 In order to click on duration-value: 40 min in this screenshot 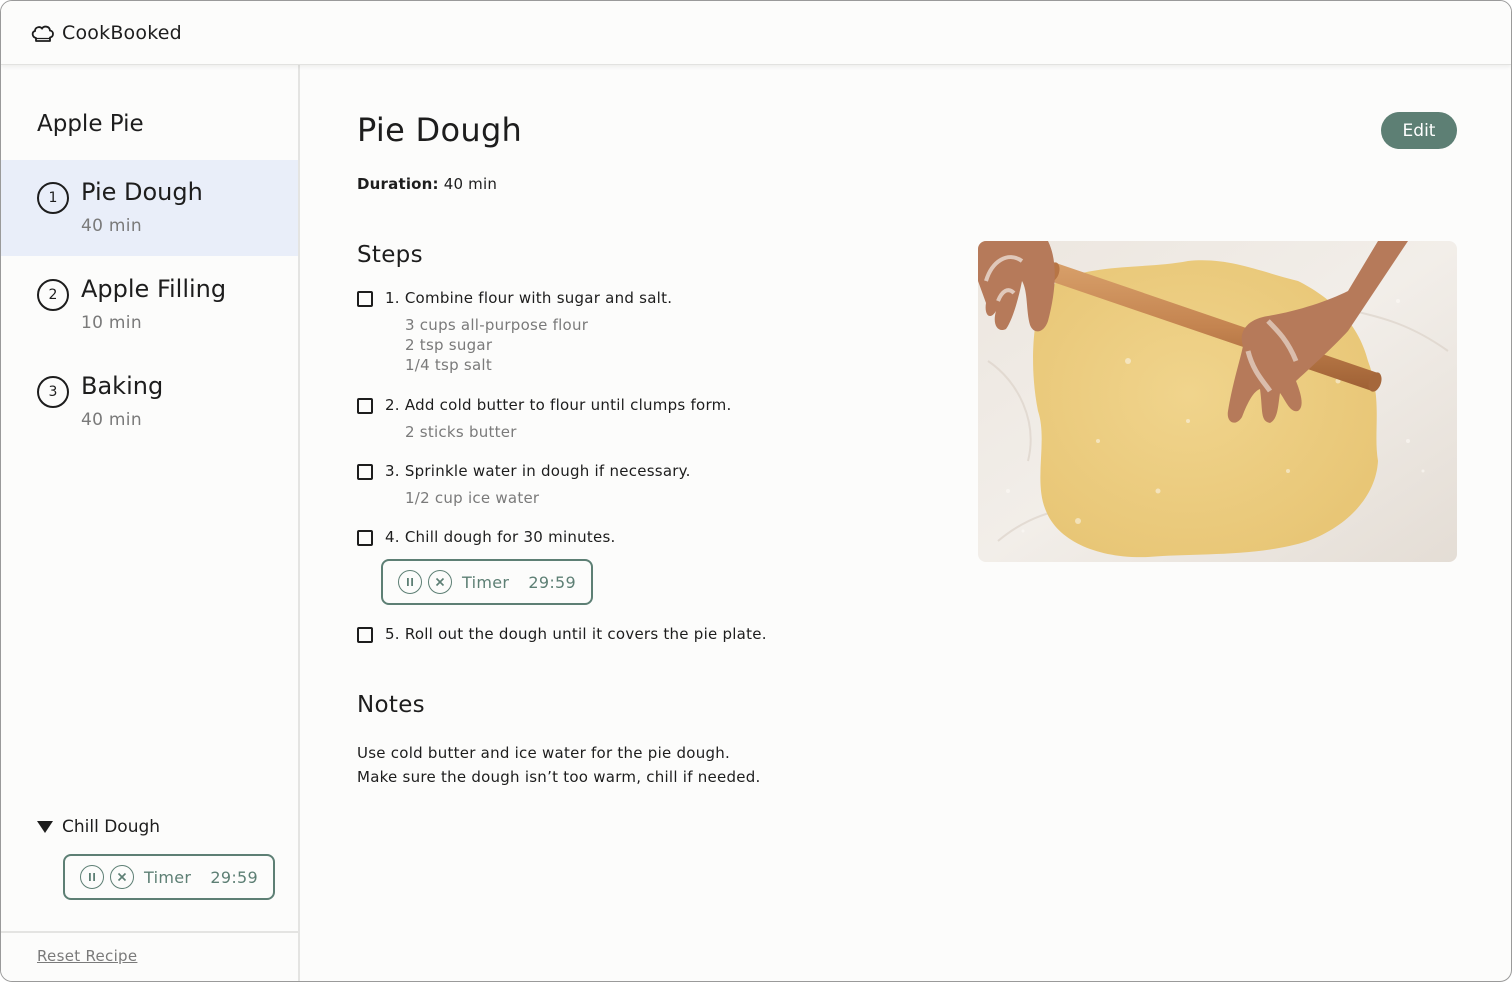, I will do `click(470, 184)`.